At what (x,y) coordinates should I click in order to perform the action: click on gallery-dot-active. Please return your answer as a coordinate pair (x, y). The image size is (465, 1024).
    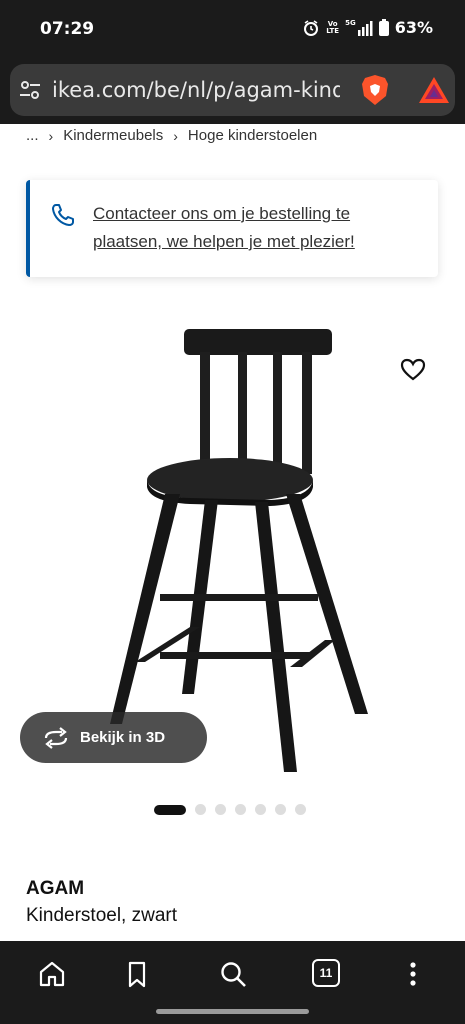
    Looking at the image, I should click on (170, 809).